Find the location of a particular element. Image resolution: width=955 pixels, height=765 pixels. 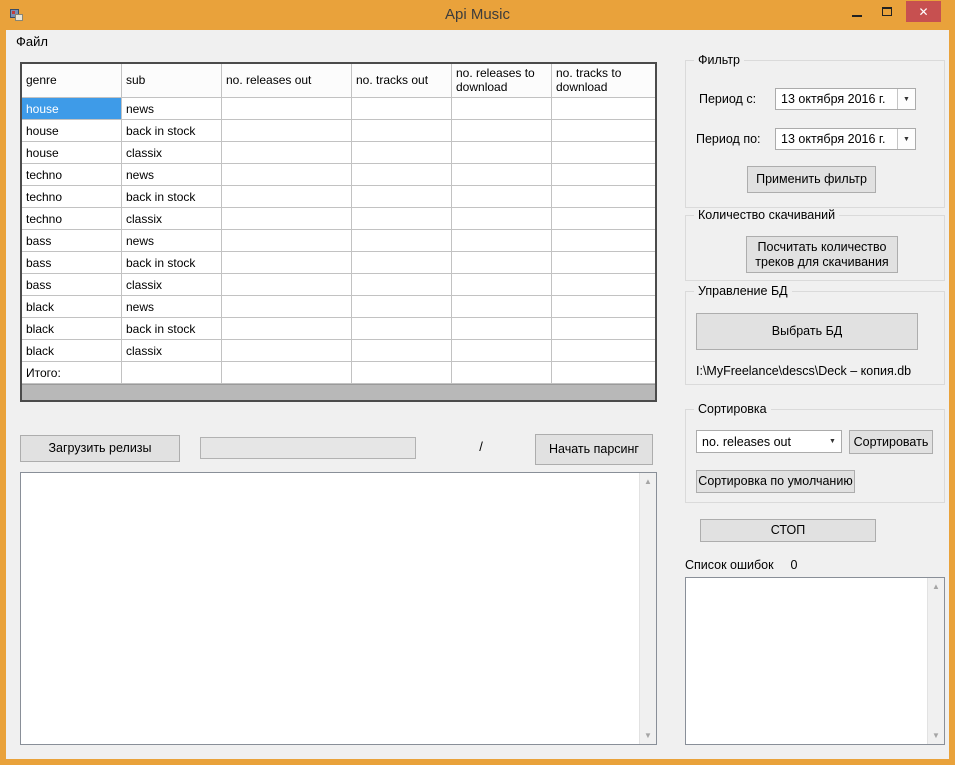

close-button: ✕ is located at coordinates (923, 11).